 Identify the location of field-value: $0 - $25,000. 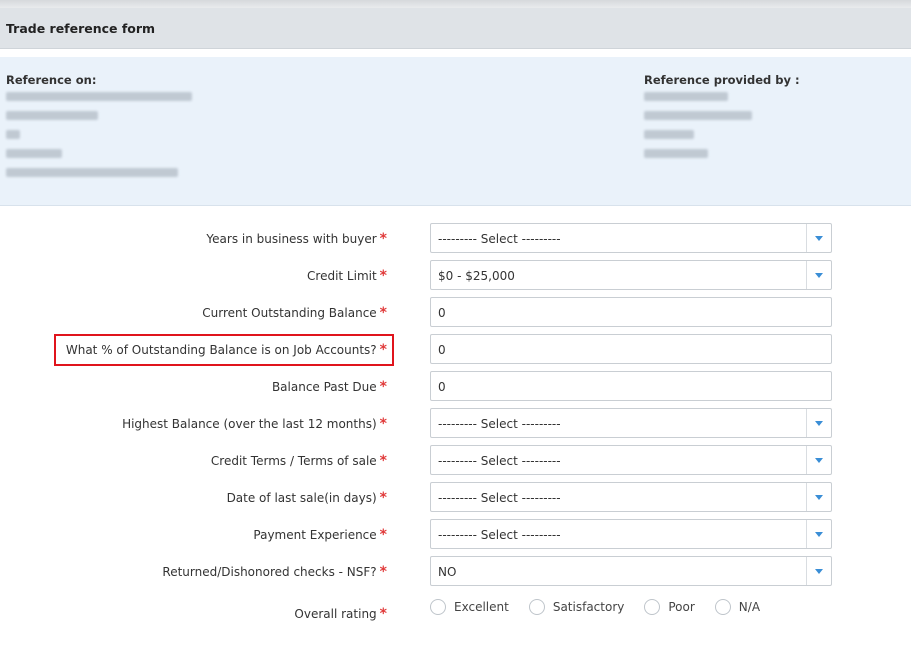
(476, 276).